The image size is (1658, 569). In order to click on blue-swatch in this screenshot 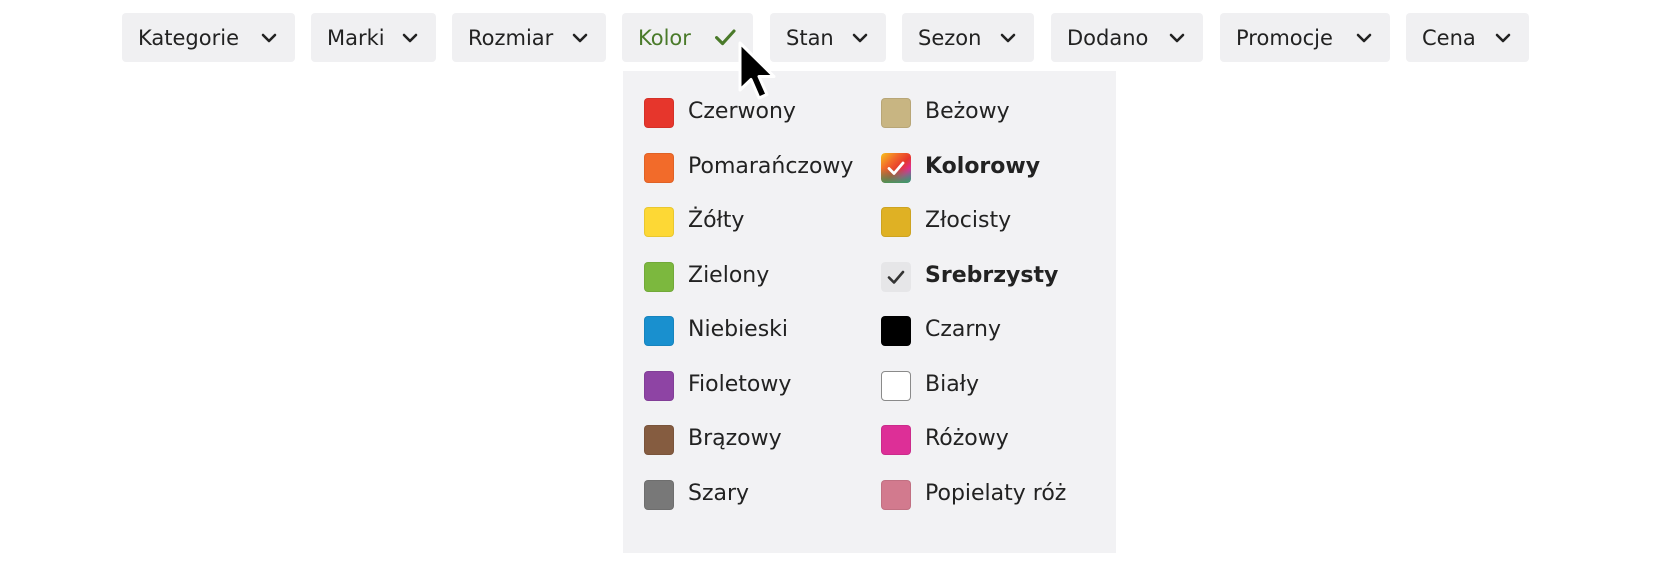, I will do `click(659, 331)`.